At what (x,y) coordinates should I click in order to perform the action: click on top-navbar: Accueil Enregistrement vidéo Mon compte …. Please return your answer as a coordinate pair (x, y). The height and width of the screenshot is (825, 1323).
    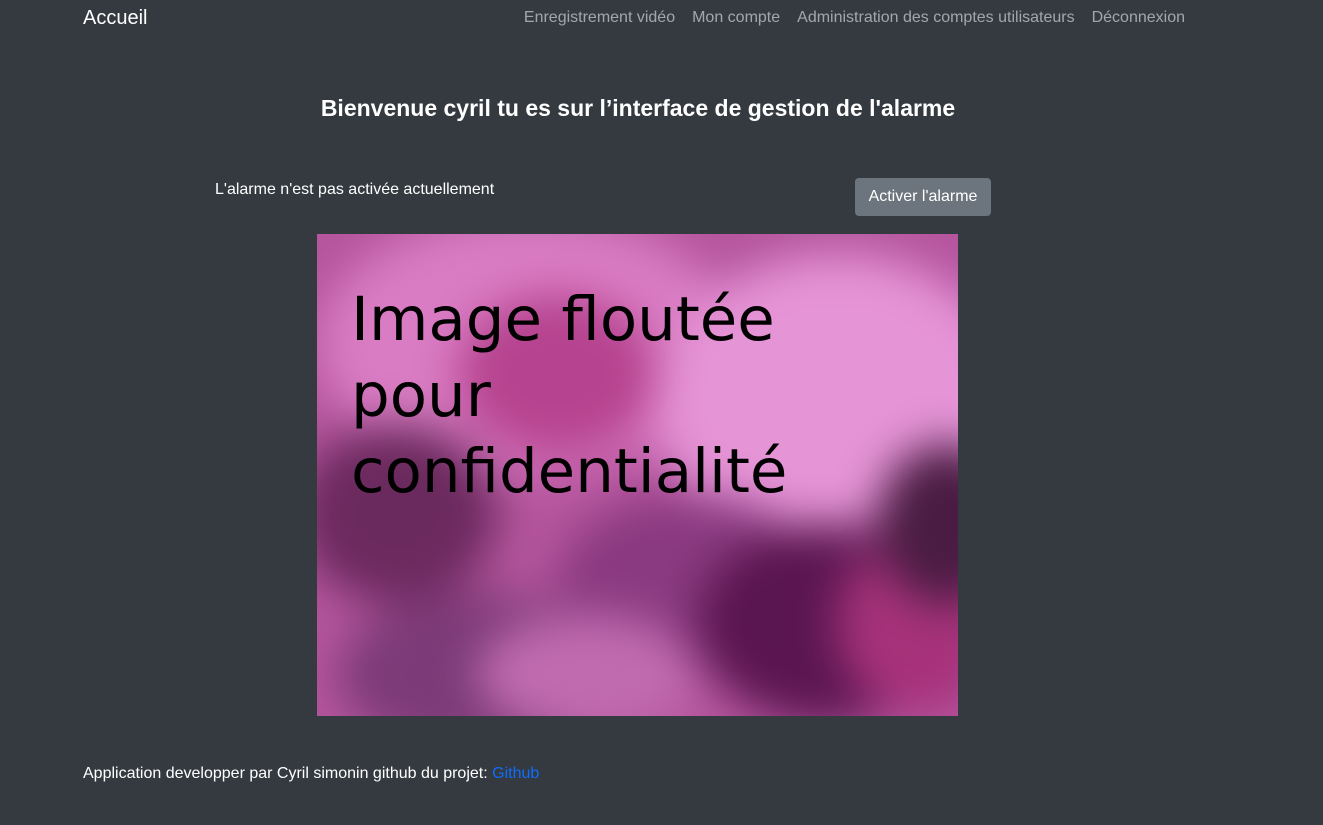
    Looking at the image, I should click on (661, 19).